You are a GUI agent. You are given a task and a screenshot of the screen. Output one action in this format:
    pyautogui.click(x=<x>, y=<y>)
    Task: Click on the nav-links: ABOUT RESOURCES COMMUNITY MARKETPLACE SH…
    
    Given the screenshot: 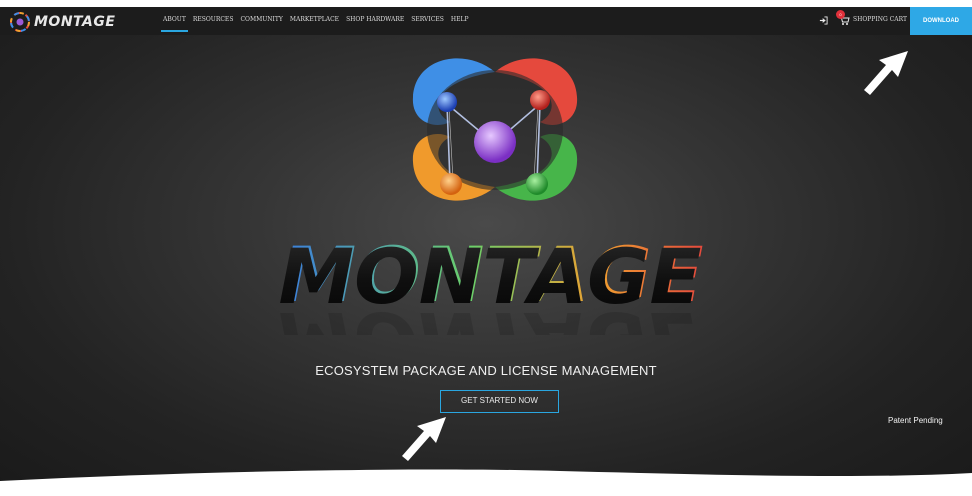 What is the action you would take?
    pyautogui.click(x=315, y=24)
    